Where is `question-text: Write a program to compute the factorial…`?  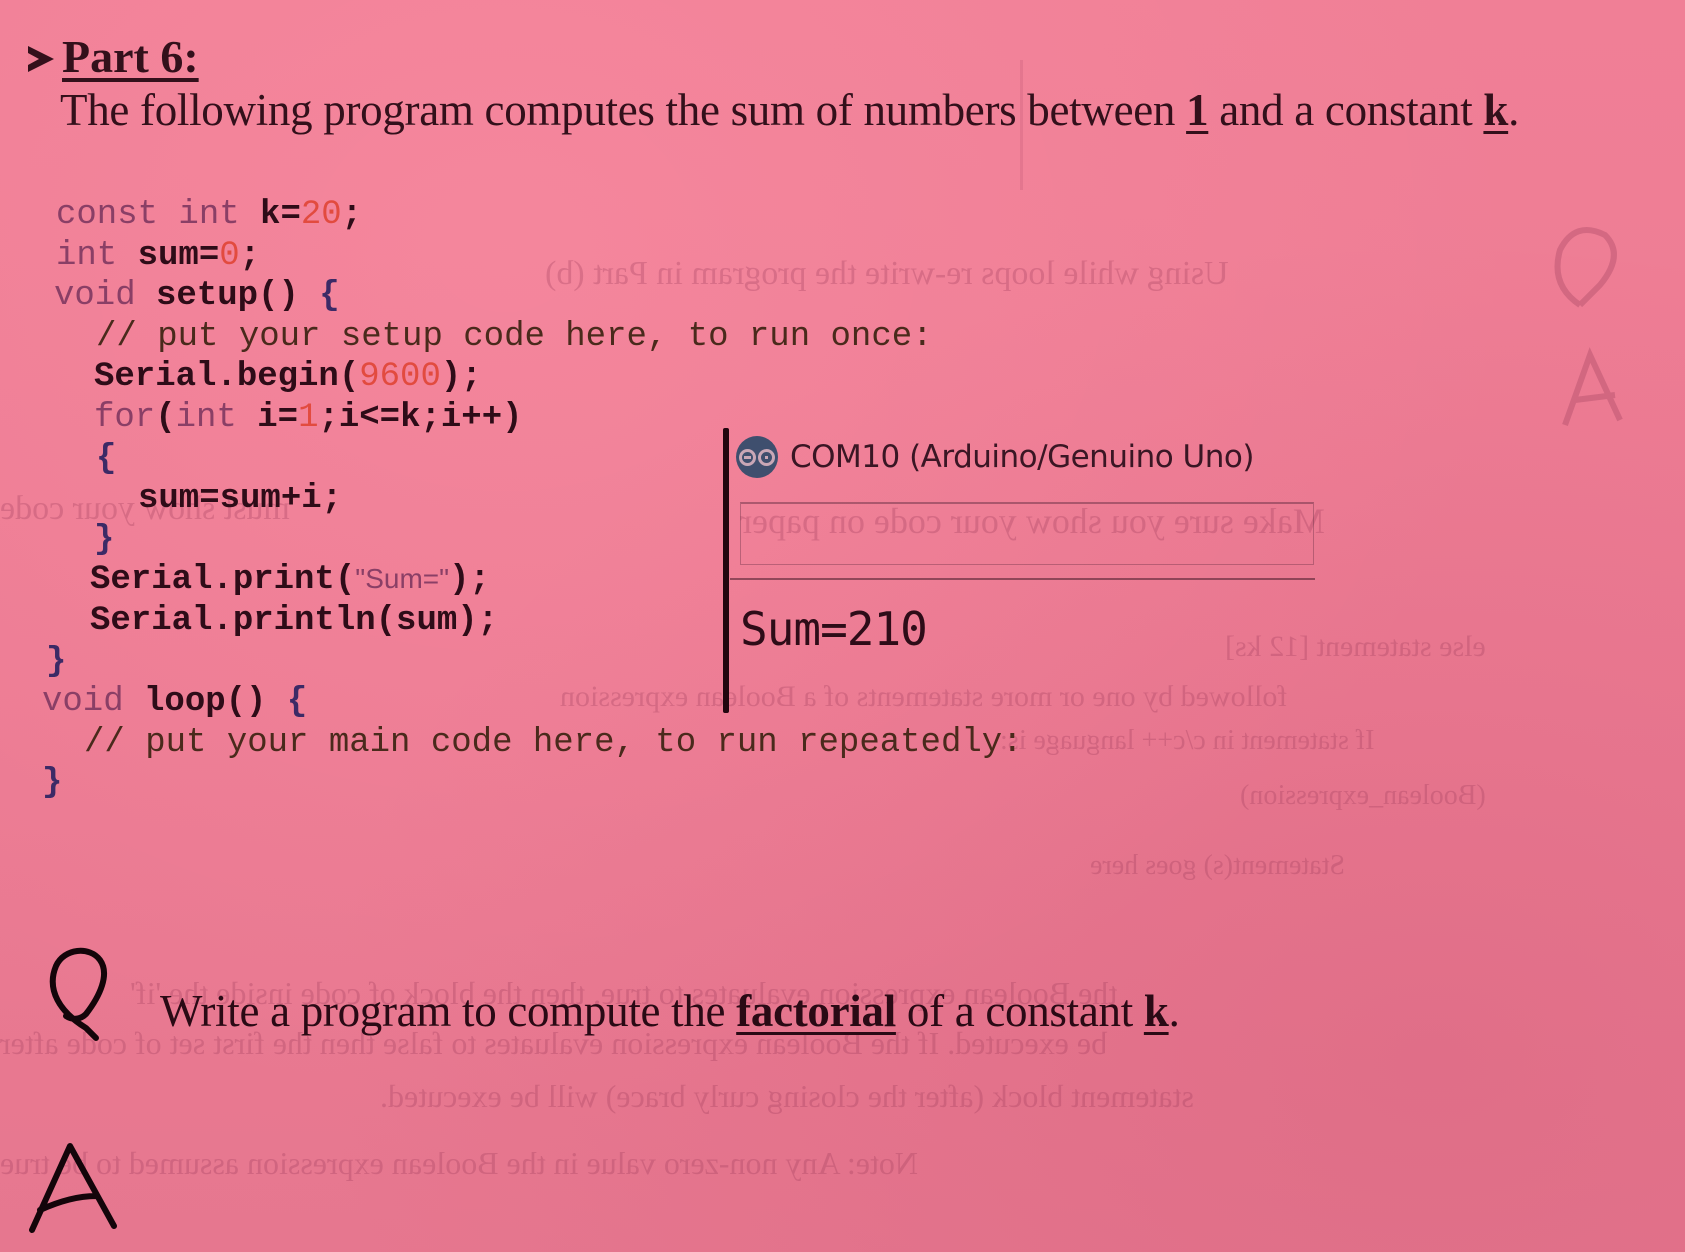
question-text: Write a program to compute the factorial… is located at coordinates (670, 1011).